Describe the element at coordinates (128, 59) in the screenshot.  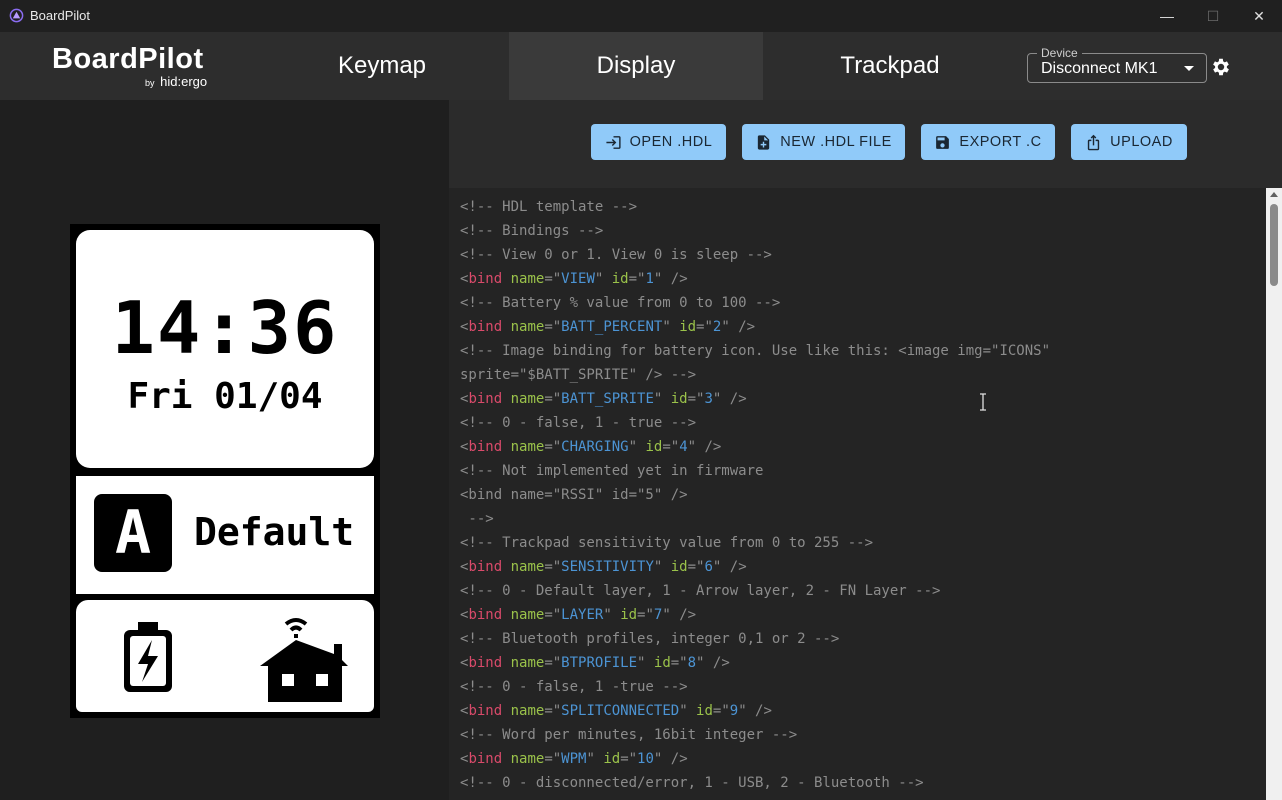
I see `brand-name: BoardPilot` at that location.